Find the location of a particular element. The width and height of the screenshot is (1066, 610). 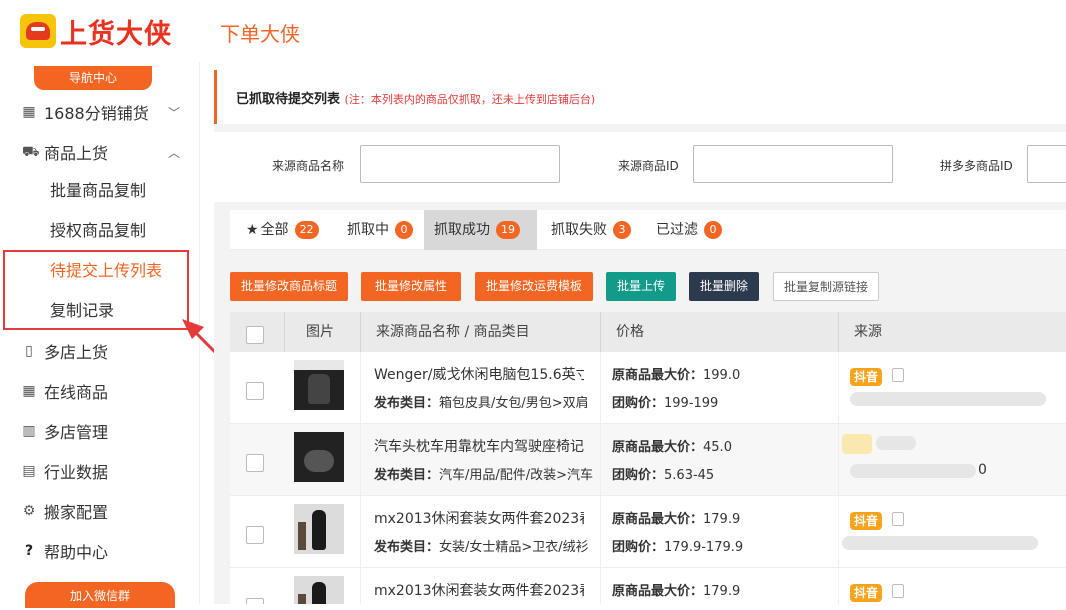

group-price-value: 5.63-45 is located at coordinates (689, 475).